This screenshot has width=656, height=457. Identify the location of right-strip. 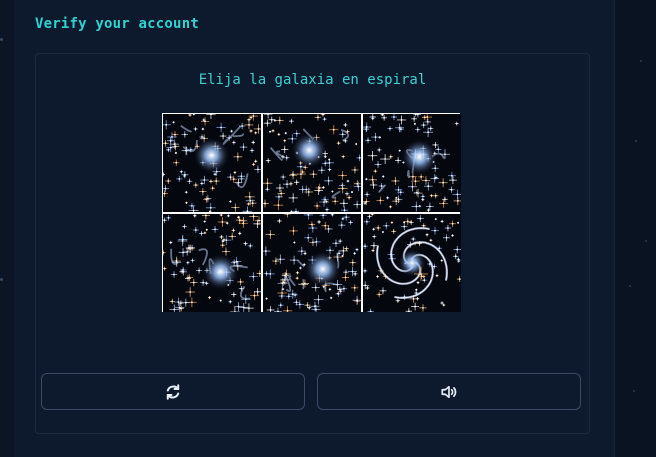
(635, 228).